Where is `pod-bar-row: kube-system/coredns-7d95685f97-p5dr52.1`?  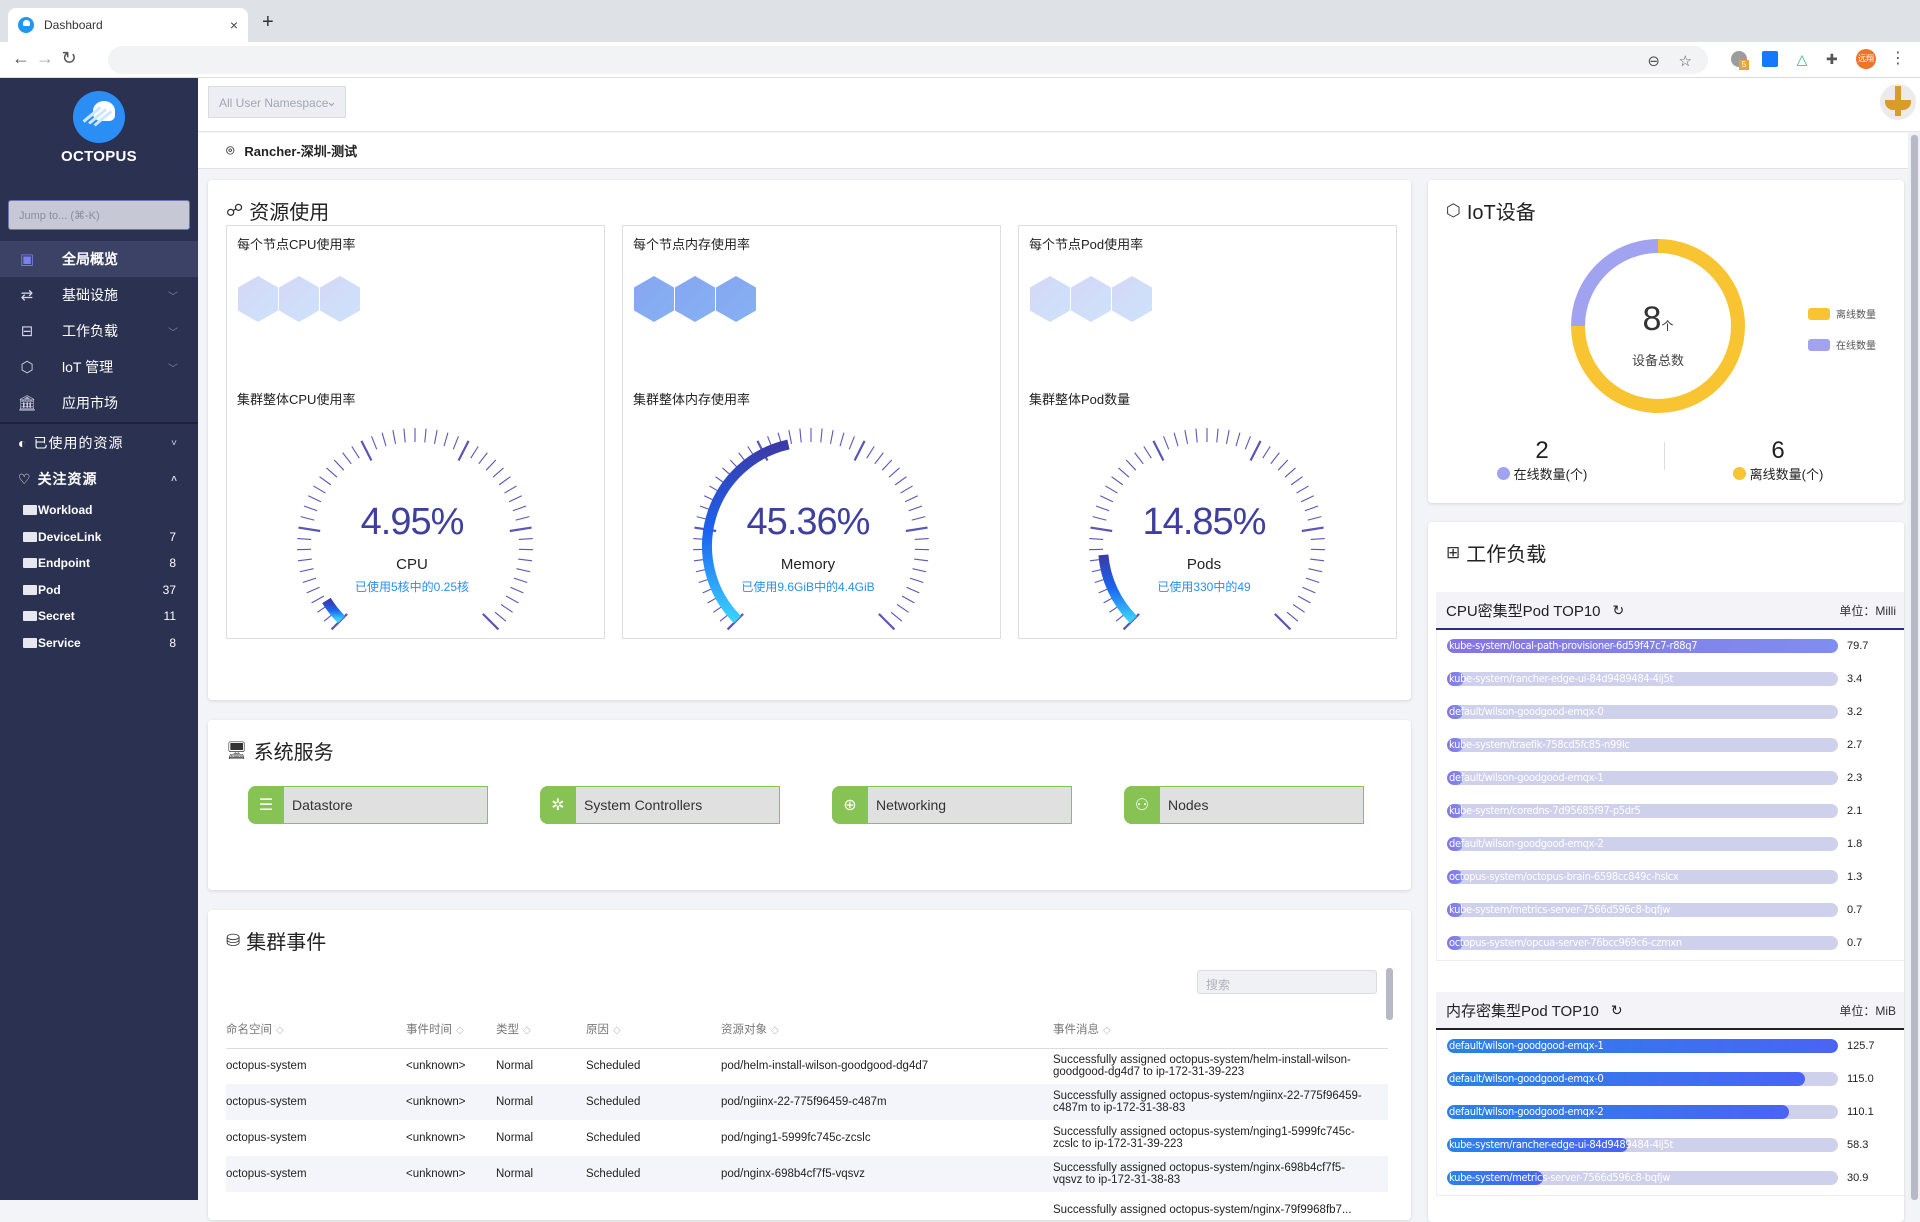 pod-bar-row: kube-system/coredns-7d95685f97-p5dr52.1 is located at coordinates (1670, 811).